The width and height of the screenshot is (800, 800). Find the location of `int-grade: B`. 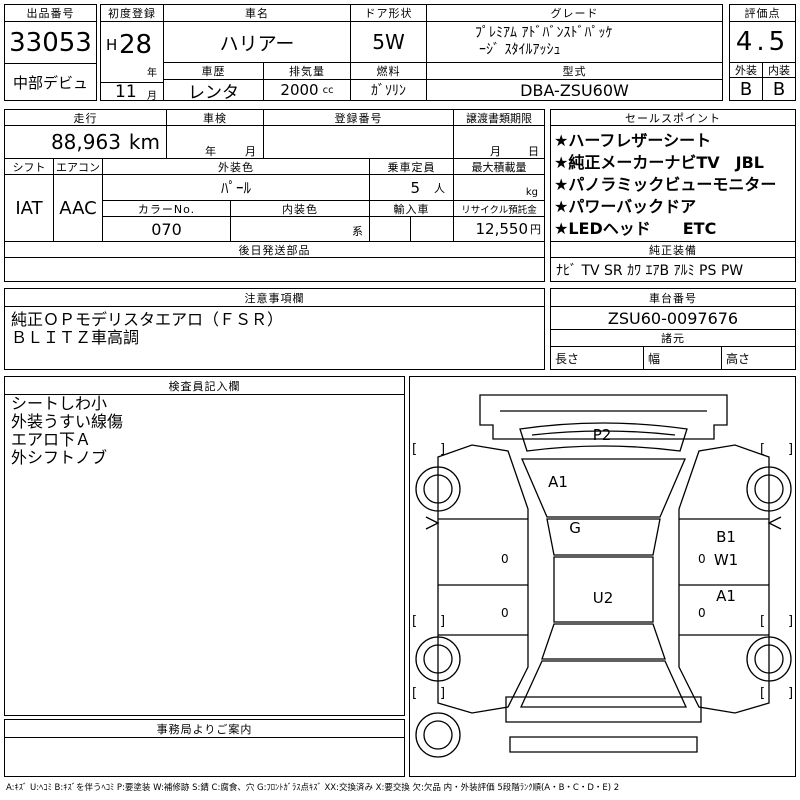

int-grade: B is located at coordinates (779, 89).